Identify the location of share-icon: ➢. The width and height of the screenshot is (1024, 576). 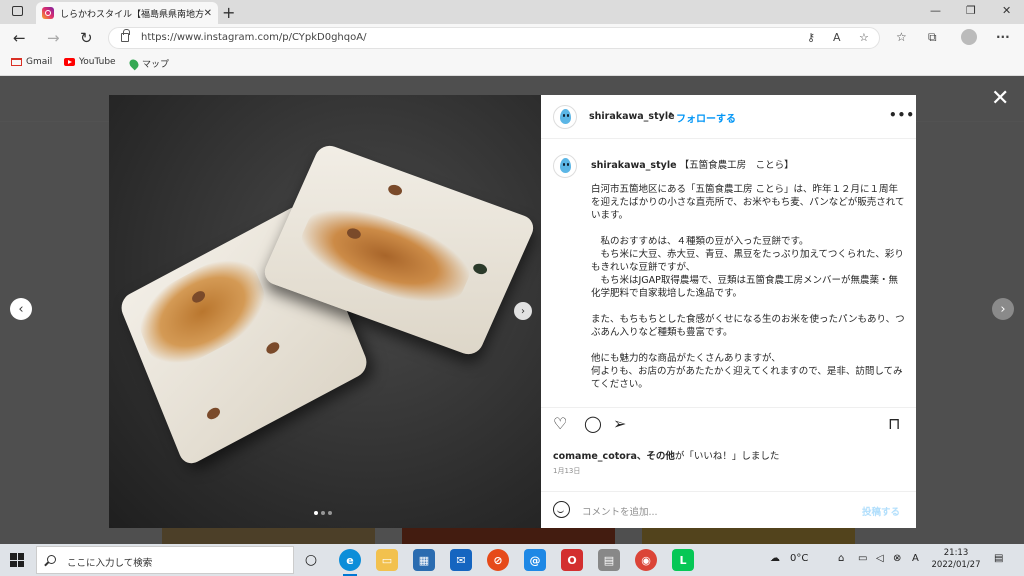
(619, 424).